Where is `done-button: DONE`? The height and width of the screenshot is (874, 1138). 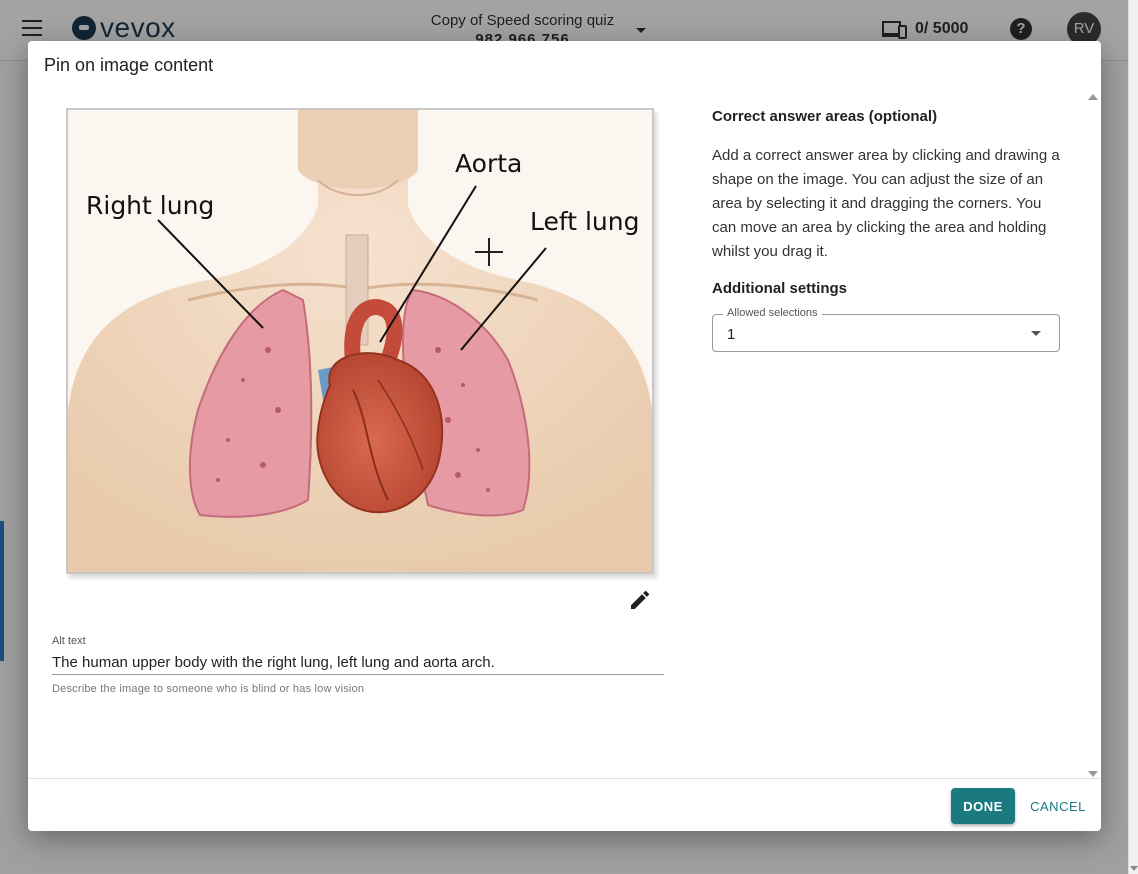 done-button: DONE is located at coordinates (983, 806).